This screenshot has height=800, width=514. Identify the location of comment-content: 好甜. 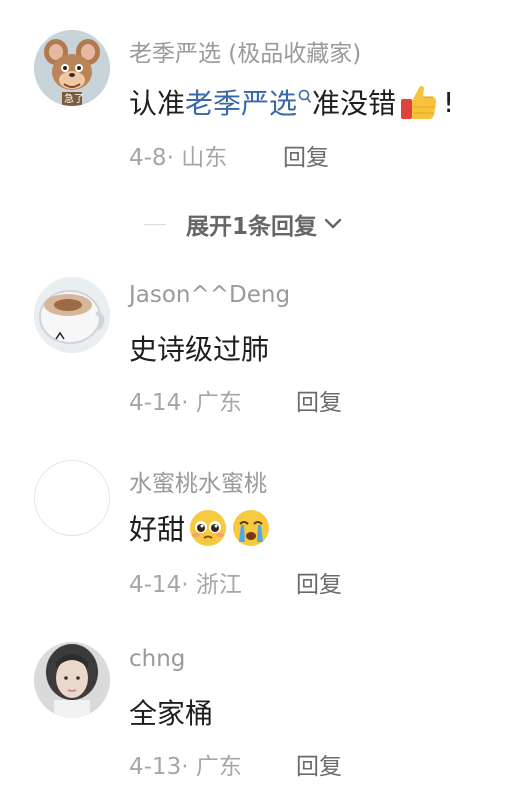
(200, 528).